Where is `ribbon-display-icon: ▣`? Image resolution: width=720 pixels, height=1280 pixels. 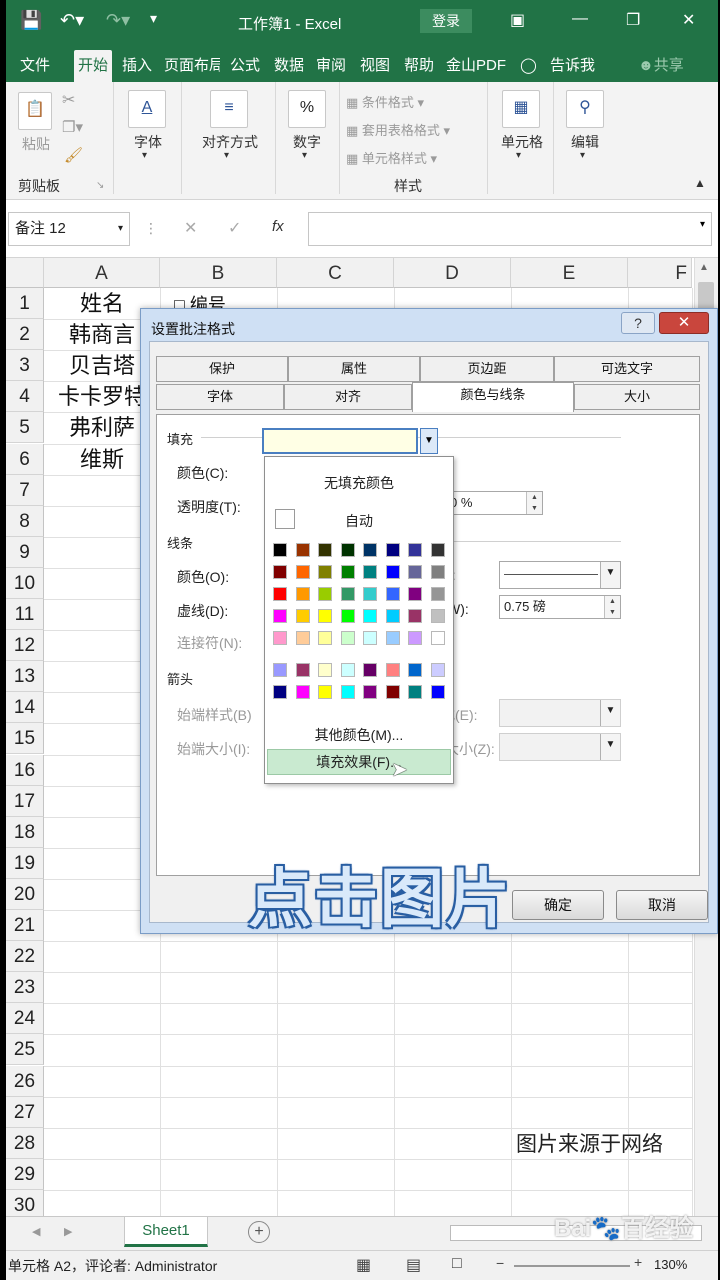
ribbon-display-icon: ▣ is located at coordinates (517, 20).